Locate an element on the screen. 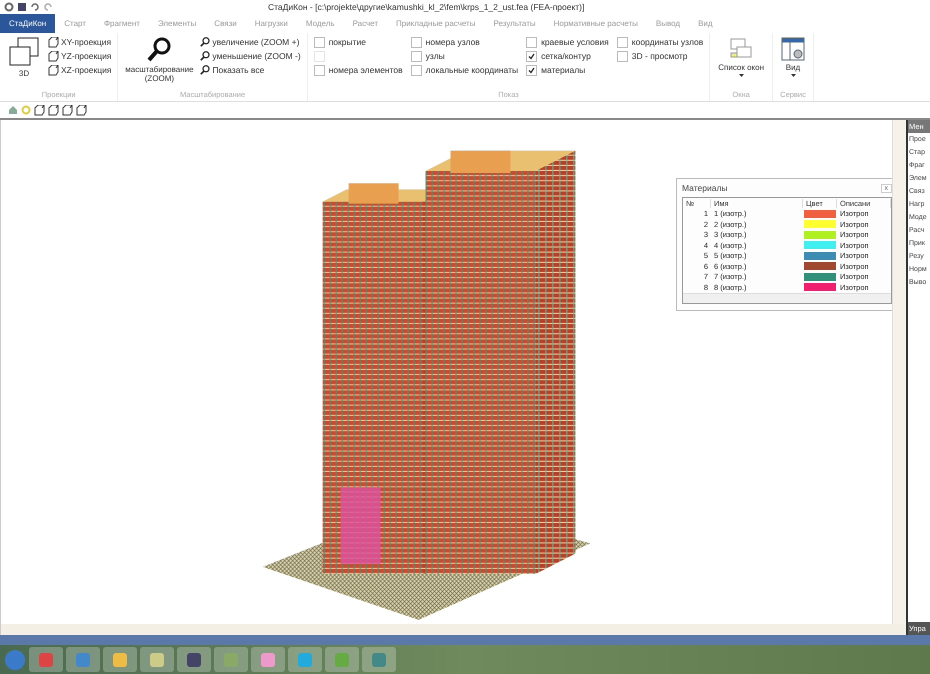 This screenshot has height=674, width=930. zoom-out-icon is located at coordinates (205, 56).